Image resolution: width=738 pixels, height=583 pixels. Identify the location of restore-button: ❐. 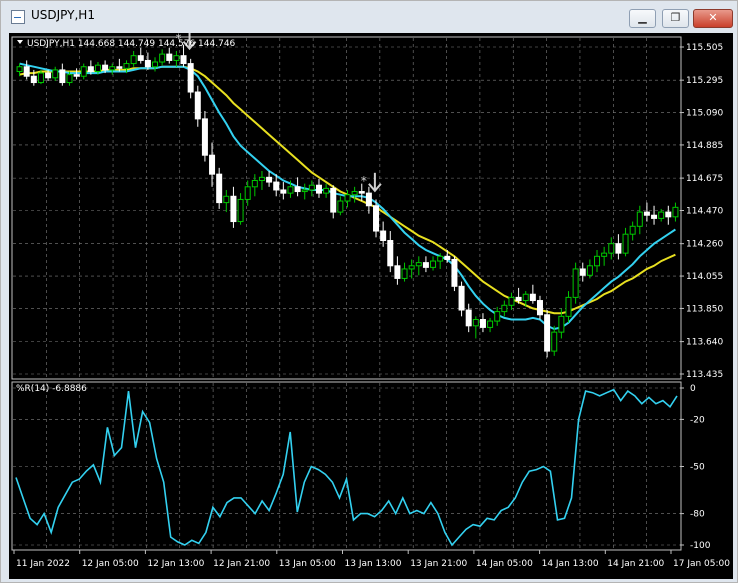
(675, 18).